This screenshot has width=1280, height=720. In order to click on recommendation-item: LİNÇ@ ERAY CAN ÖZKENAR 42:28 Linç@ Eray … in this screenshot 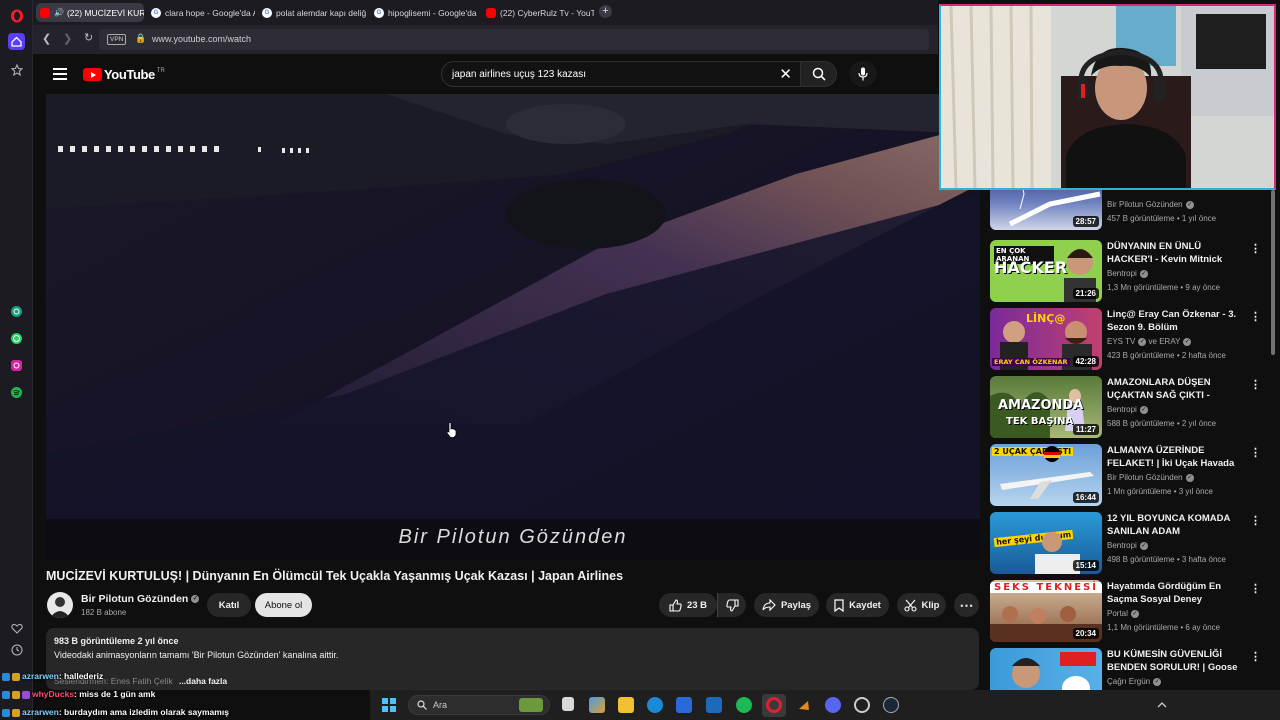, I will do `click(1130, 340)`.